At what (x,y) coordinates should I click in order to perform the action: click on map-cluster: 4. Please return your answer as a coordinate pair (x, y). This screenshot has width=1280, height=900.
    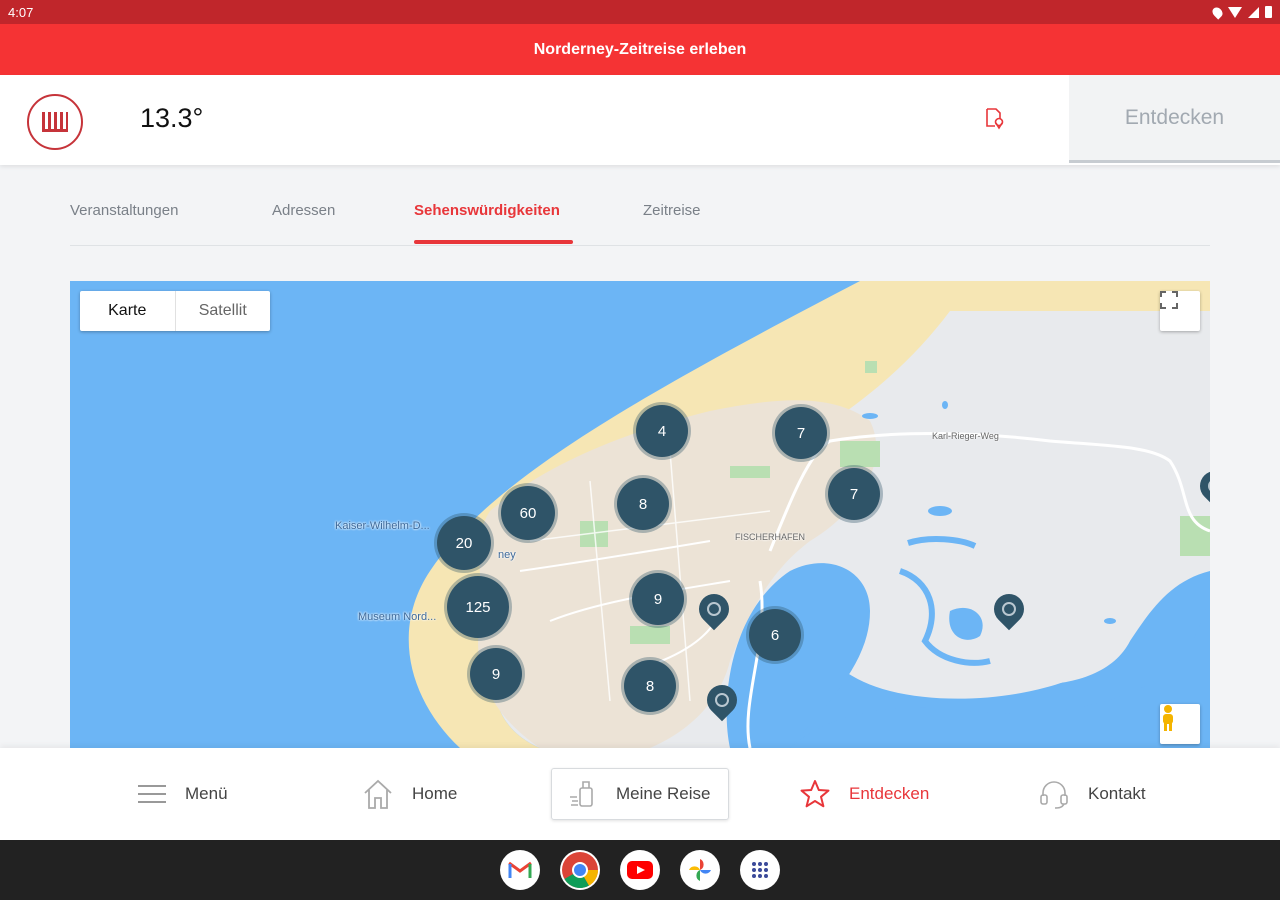
    Looking at the image, I should click on (662, 431).